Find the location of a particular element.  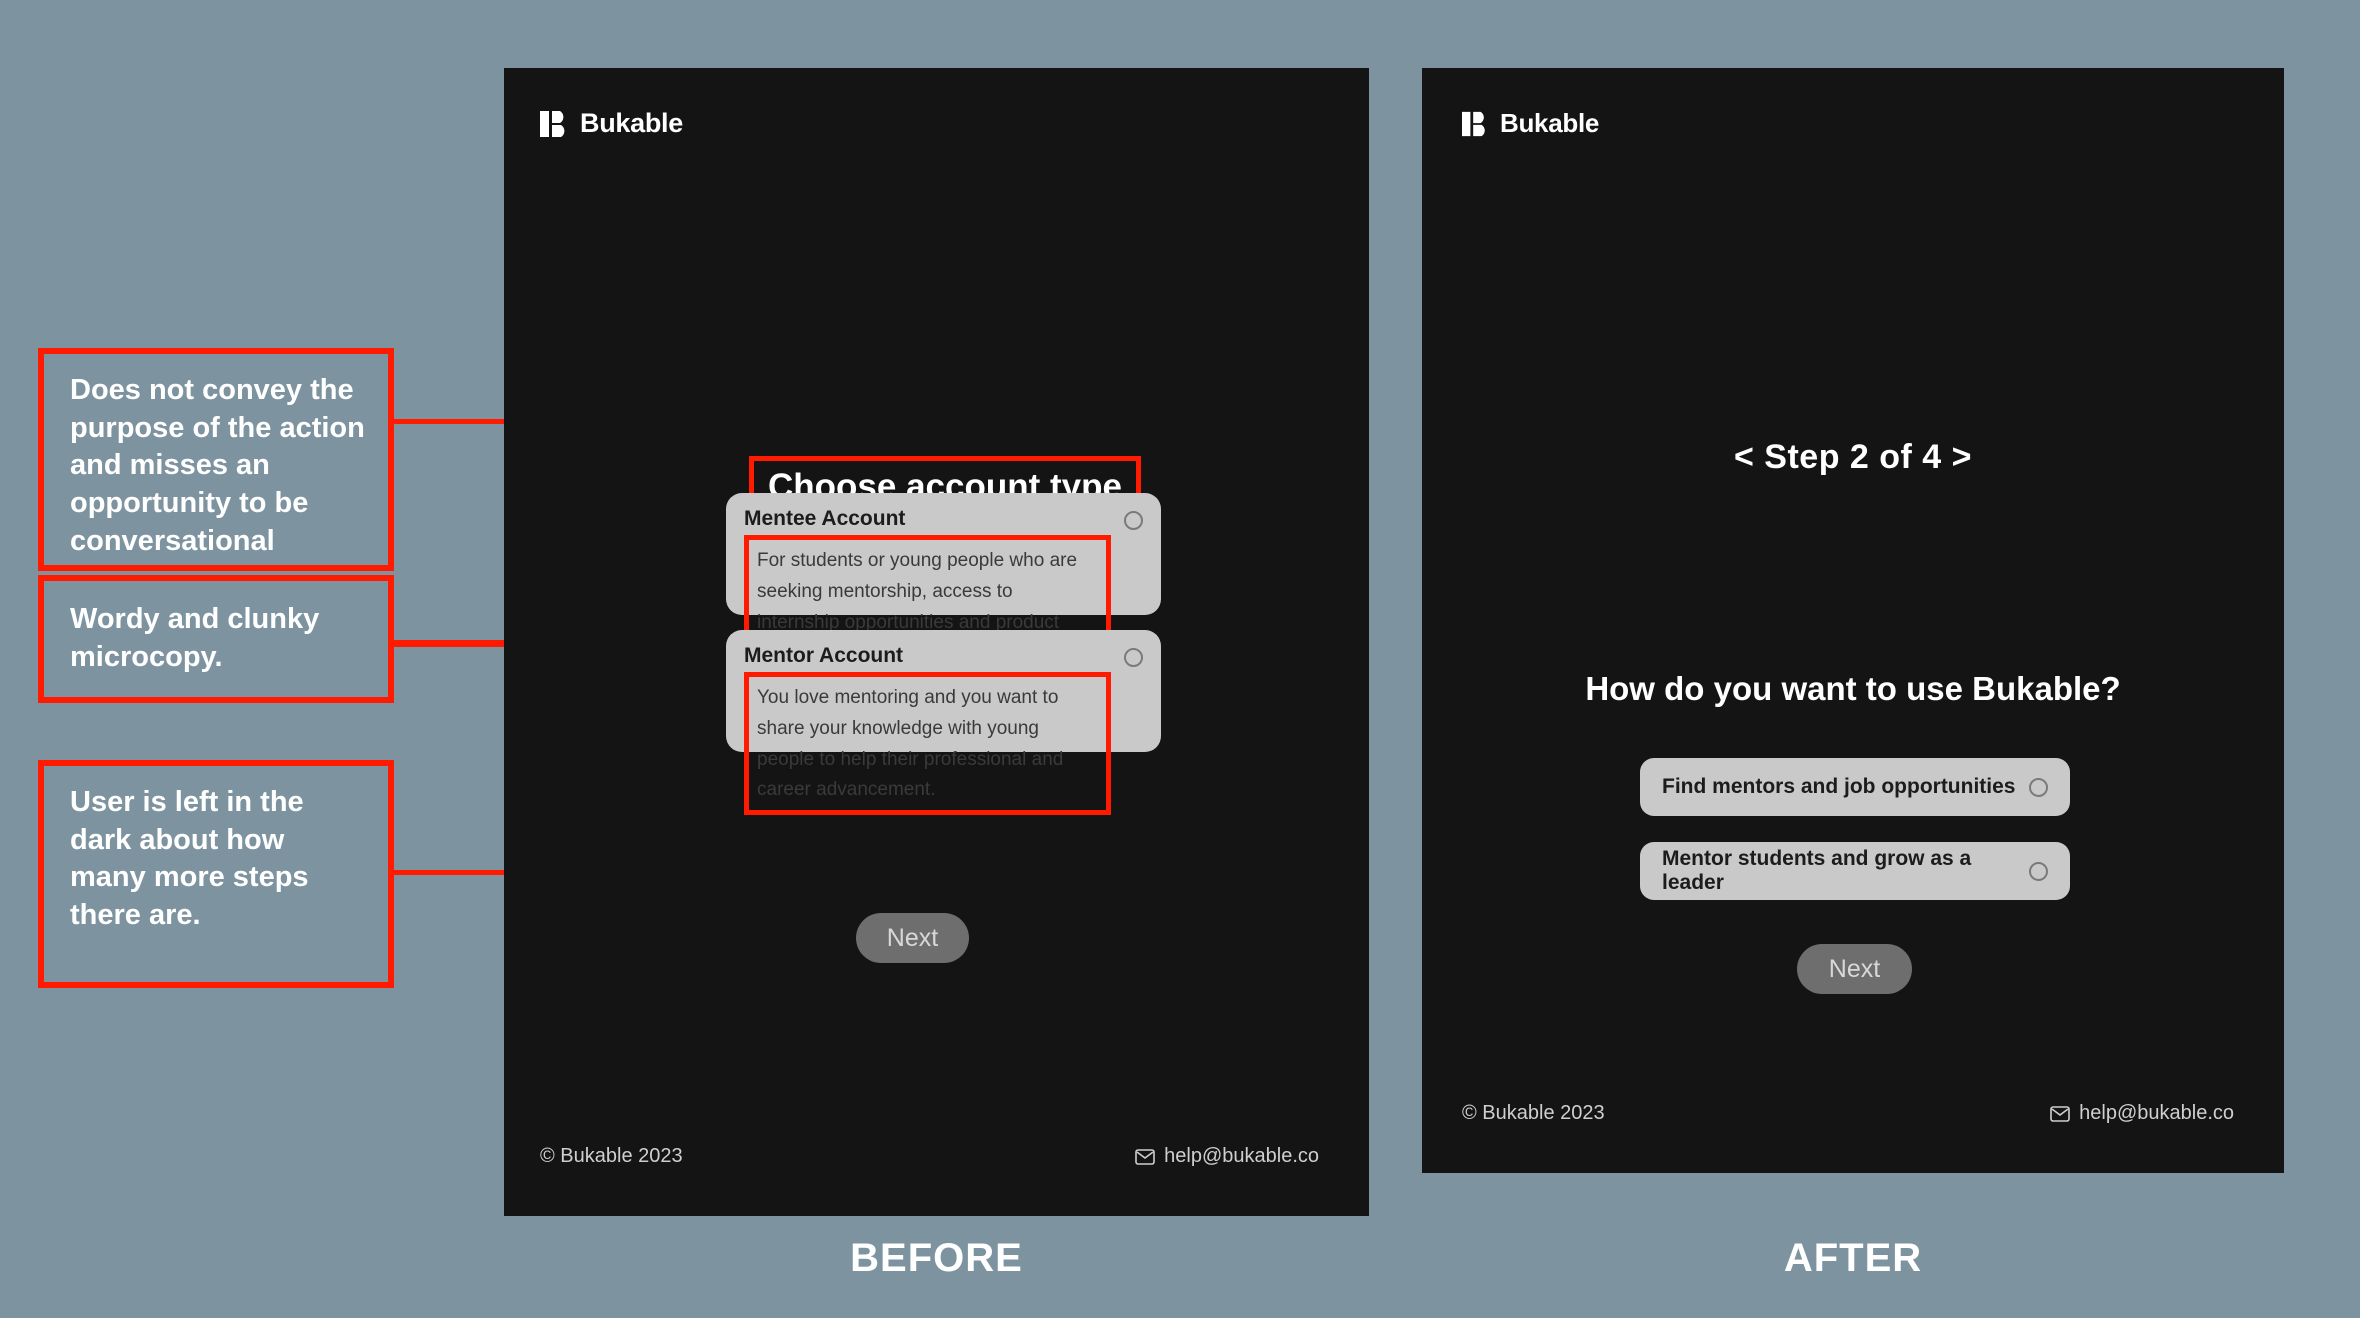

after-footer-copyright: © Bukable 2023 is located at coordinates (1533, 1113).